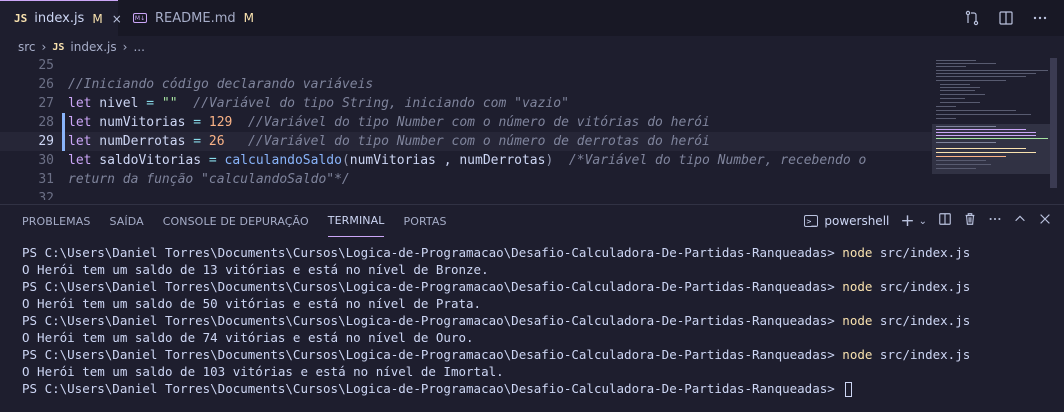  I want to click on chevron-down-icon: ⌄, so click(923, 221).